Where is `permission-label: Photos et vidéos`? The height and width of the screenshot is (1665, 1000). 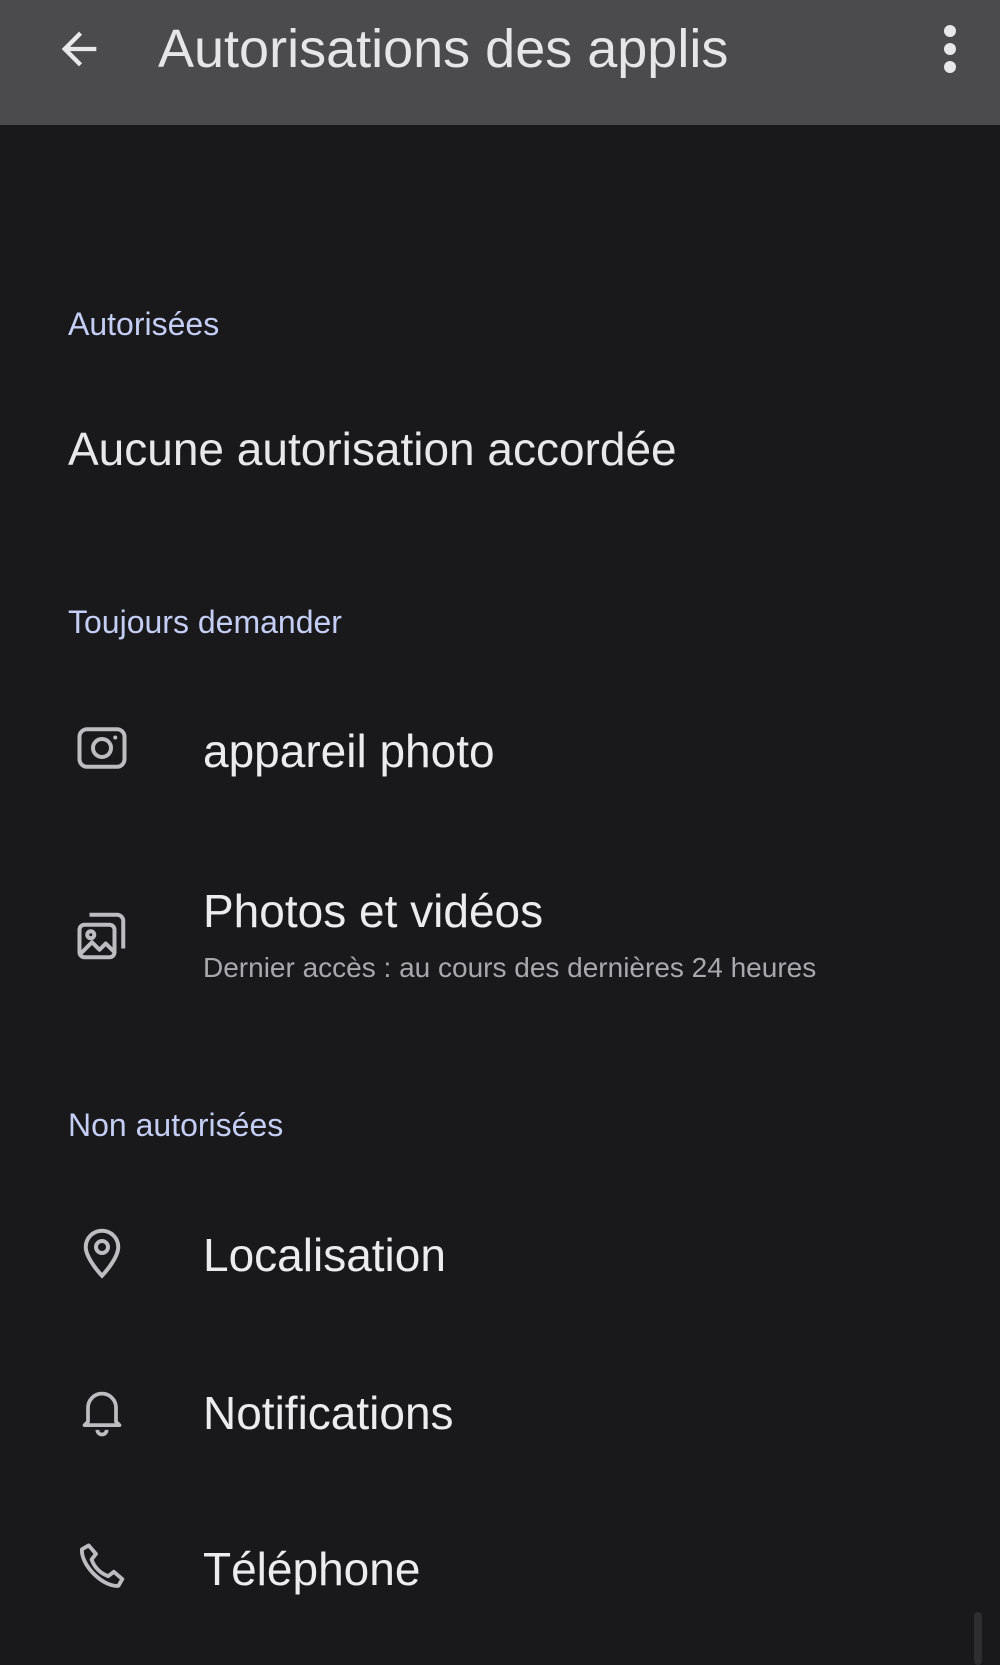
permission-label: Photos et vidéos is located at coordinates (373, 911).